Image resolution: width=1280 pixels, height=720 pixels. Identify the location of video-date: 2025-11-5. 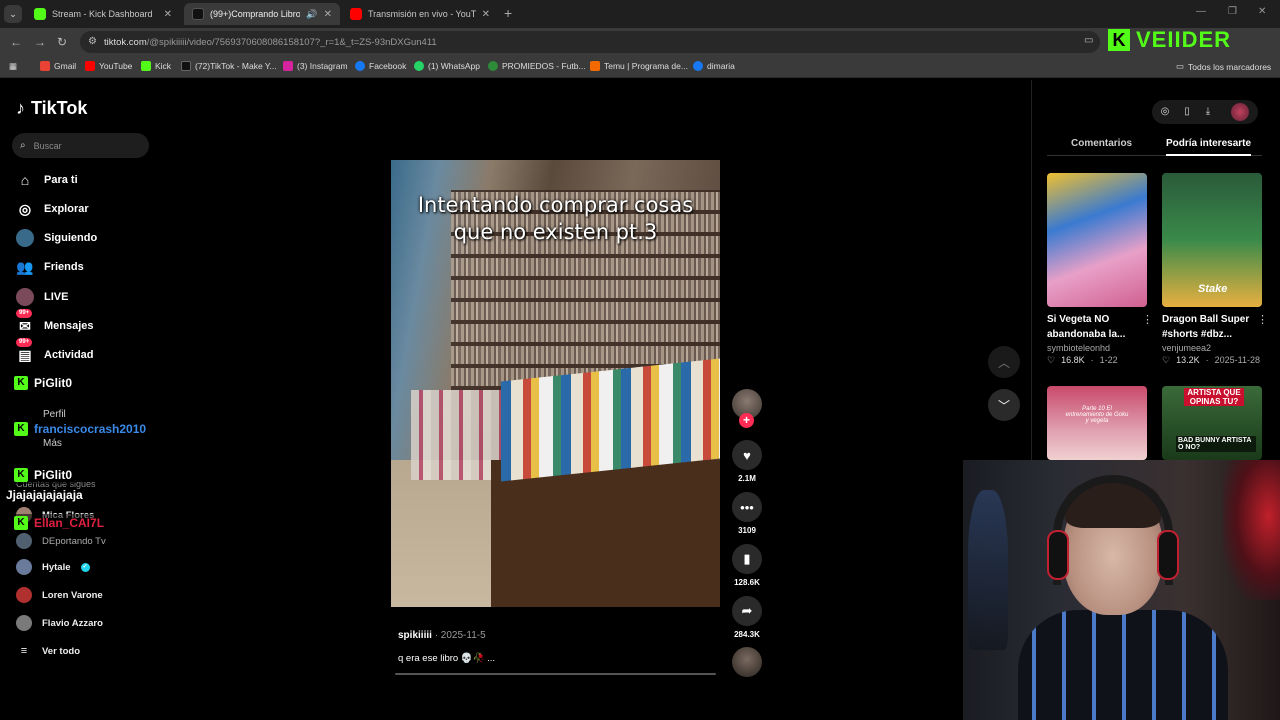
(463, 635).